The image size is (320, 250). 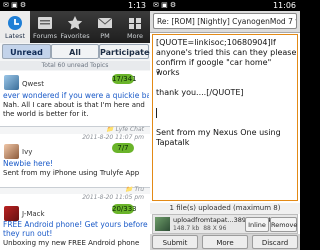 I want to click on topic-preview: Sent from my iPhone using Trulyfe App, so click(x=71, y=173).